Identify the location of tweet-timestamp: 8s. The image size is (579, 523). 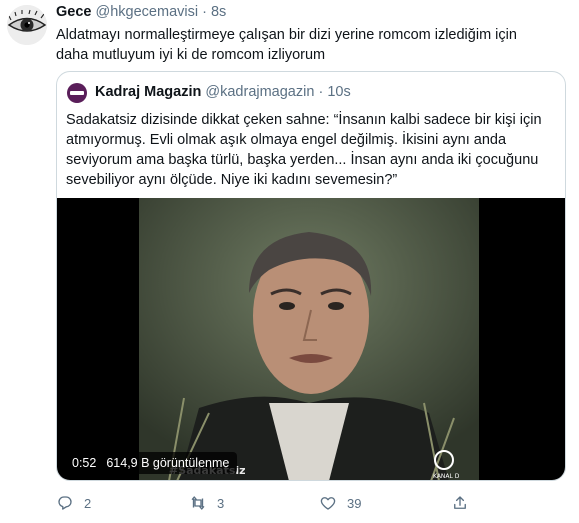
(218, 12).